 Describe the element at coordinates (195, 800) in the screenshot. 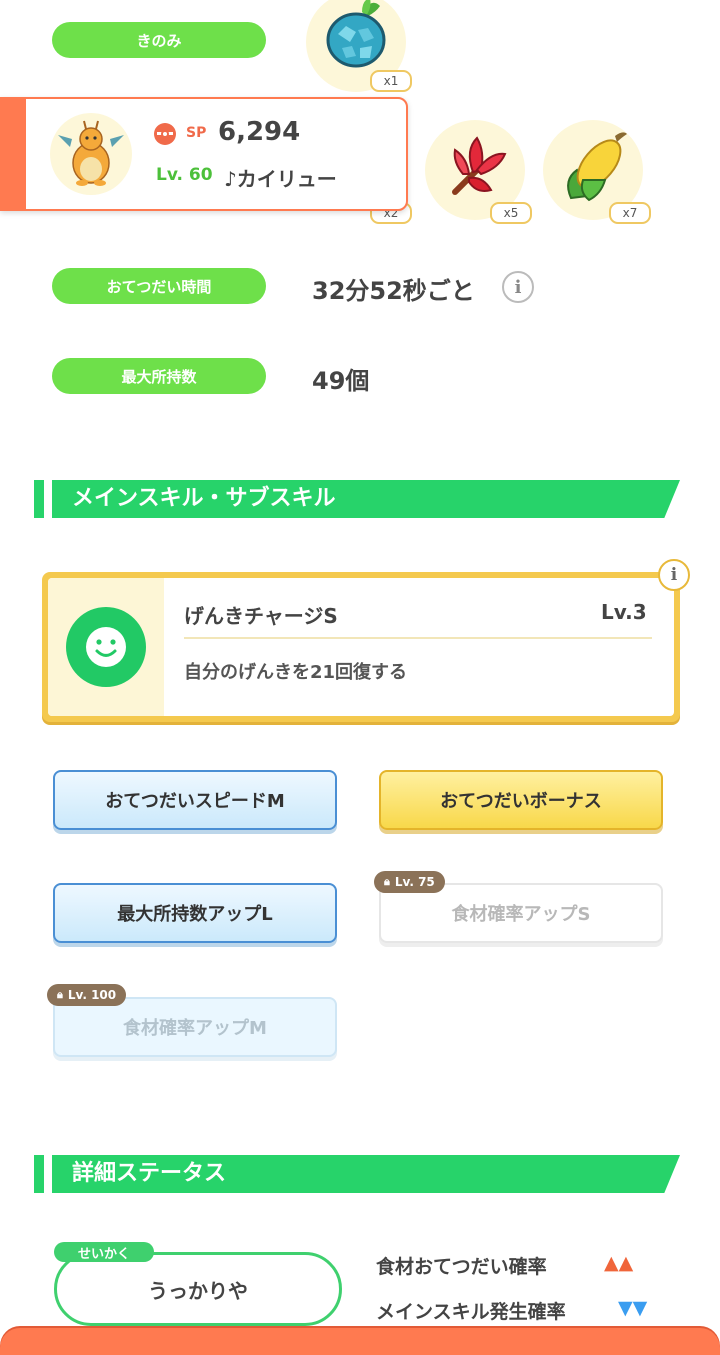

I see `sub-skill-help-speed-m: おてつだいスピードM` at that location.